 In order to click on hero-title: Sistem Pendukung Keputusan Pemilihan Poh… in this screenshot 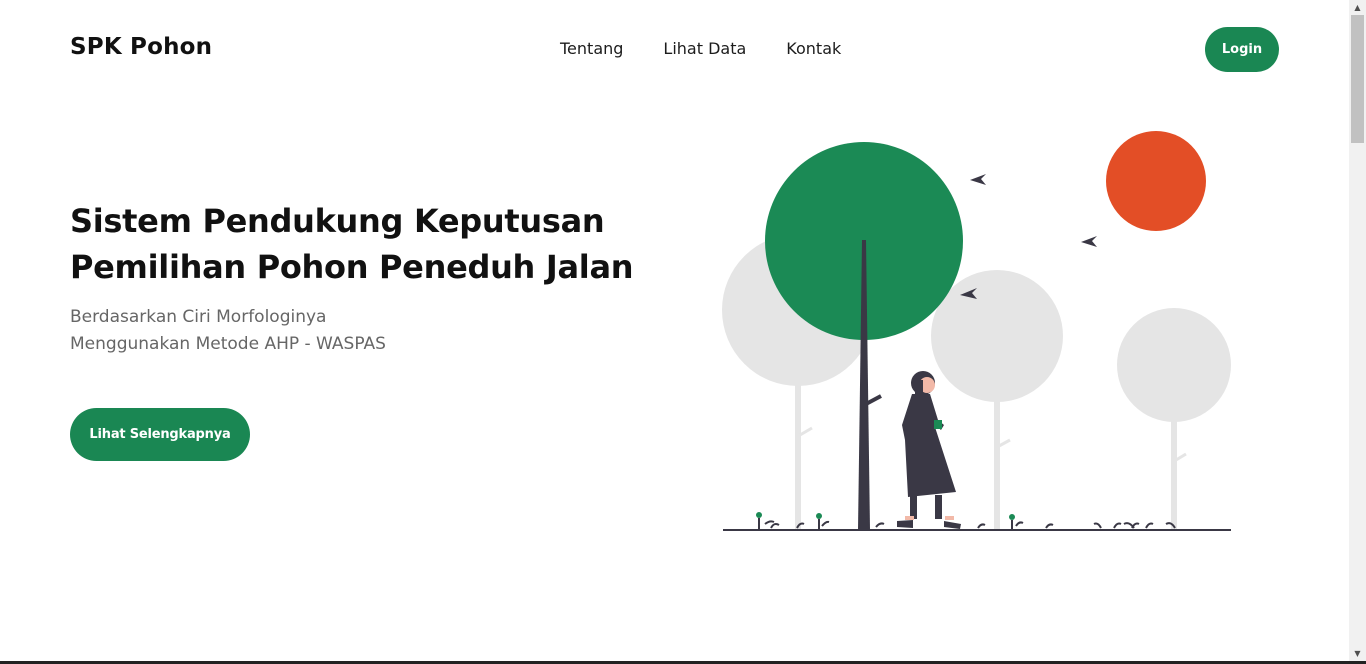, I will do `click(370, 244)`.